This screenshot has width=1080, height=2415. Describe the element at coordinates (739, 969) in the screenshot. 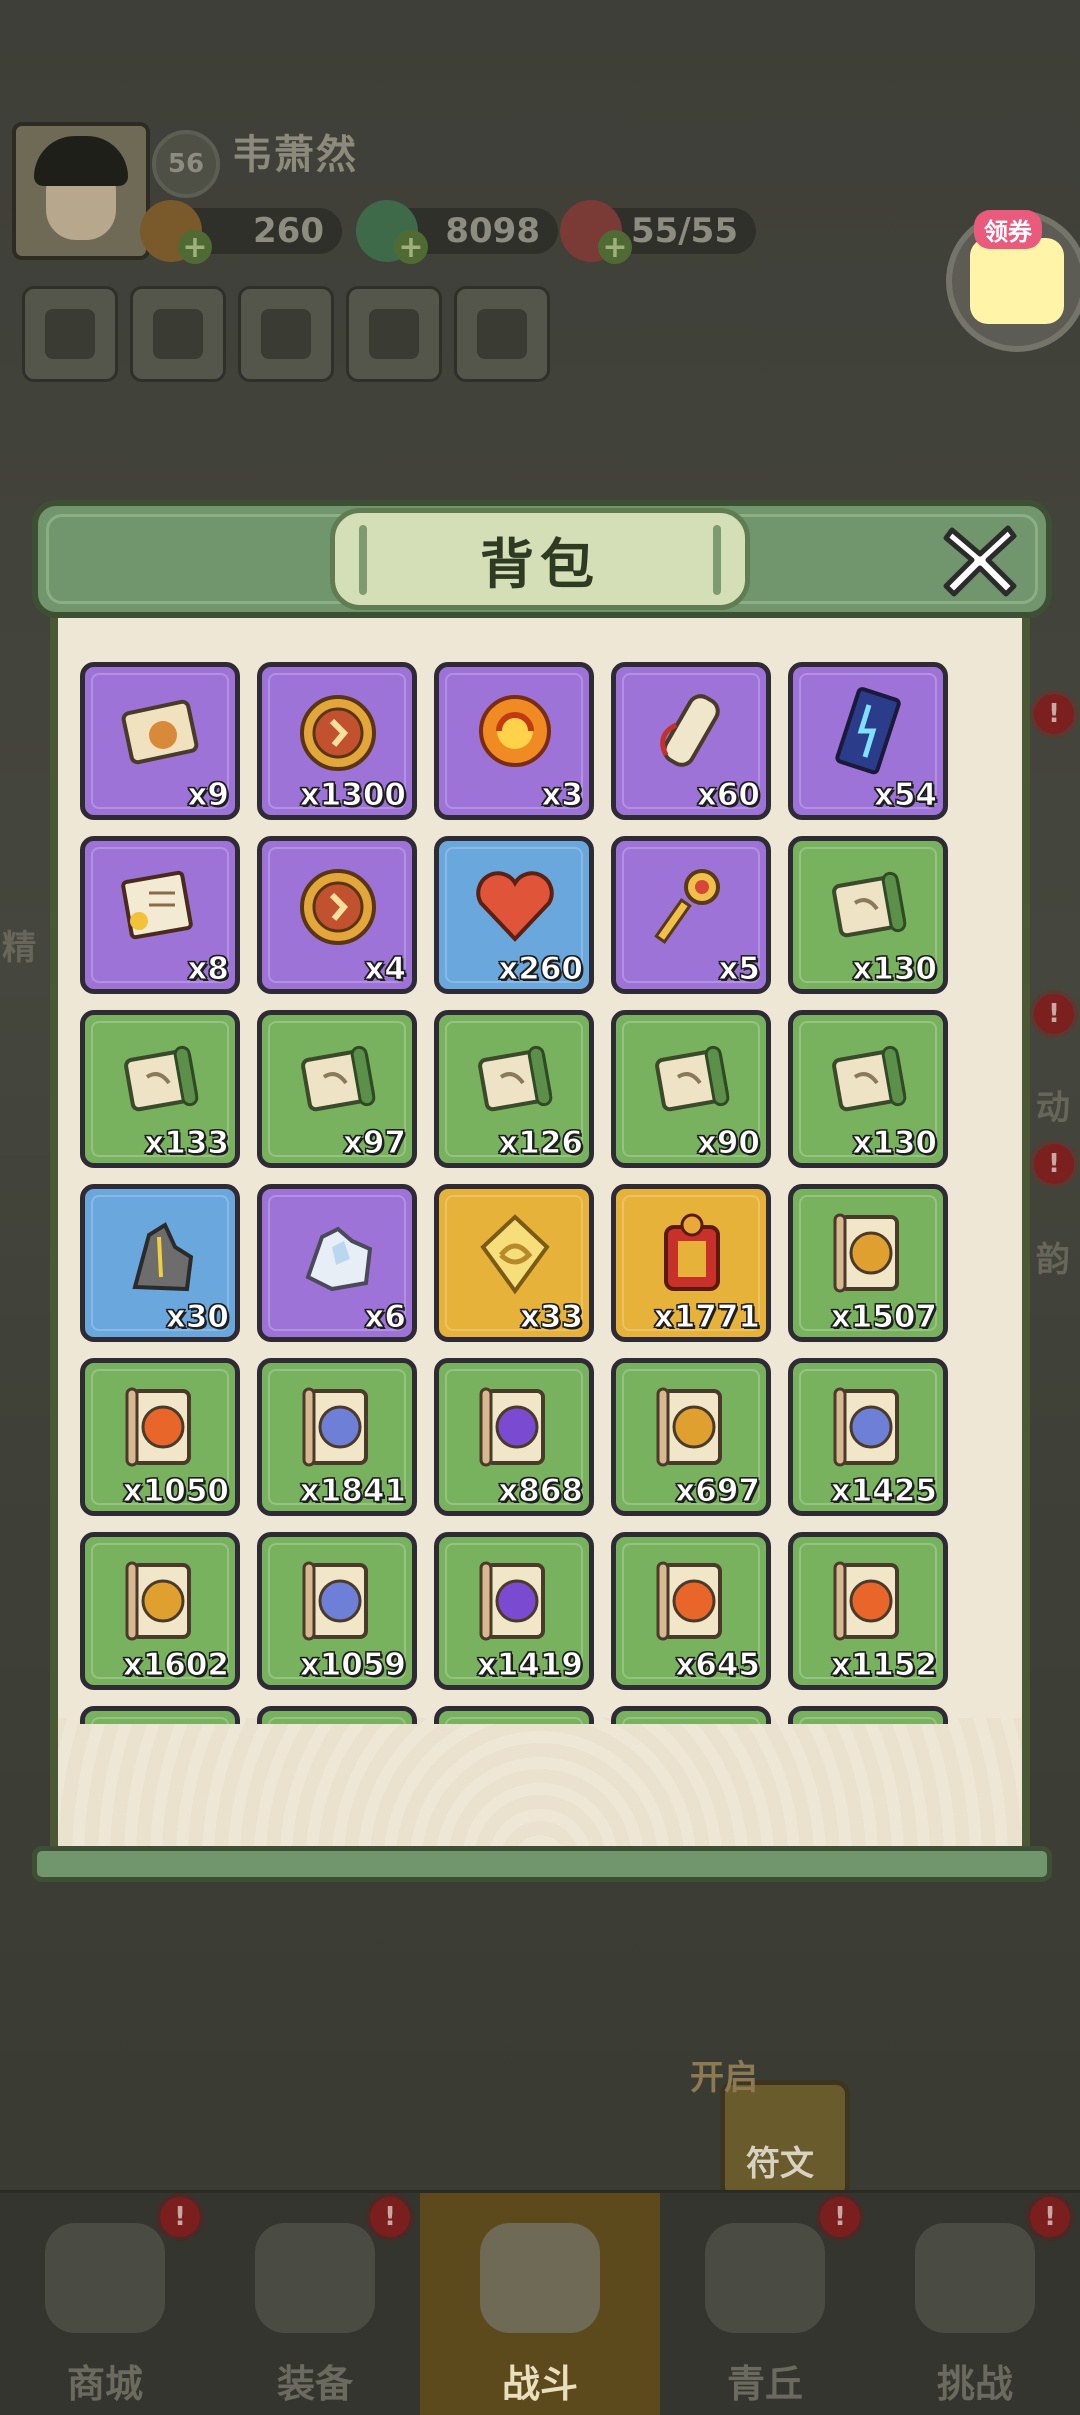

I see `item-count: x5` at that location.